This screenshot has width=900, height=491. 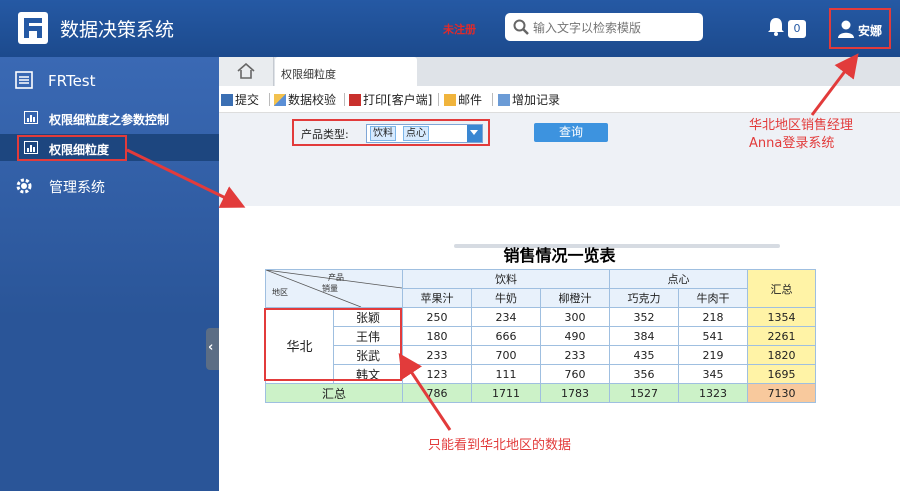 What do you see at coordinates (186, 178) in the screenshot?
I see `arrow-to-sidebar-item` at bounding box center [186, 178].